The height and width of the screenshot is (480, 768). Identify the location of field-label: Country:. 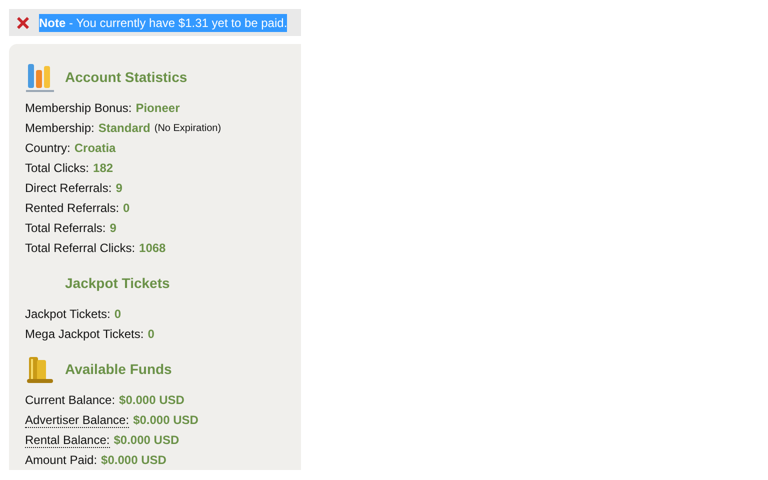
(47, 148).